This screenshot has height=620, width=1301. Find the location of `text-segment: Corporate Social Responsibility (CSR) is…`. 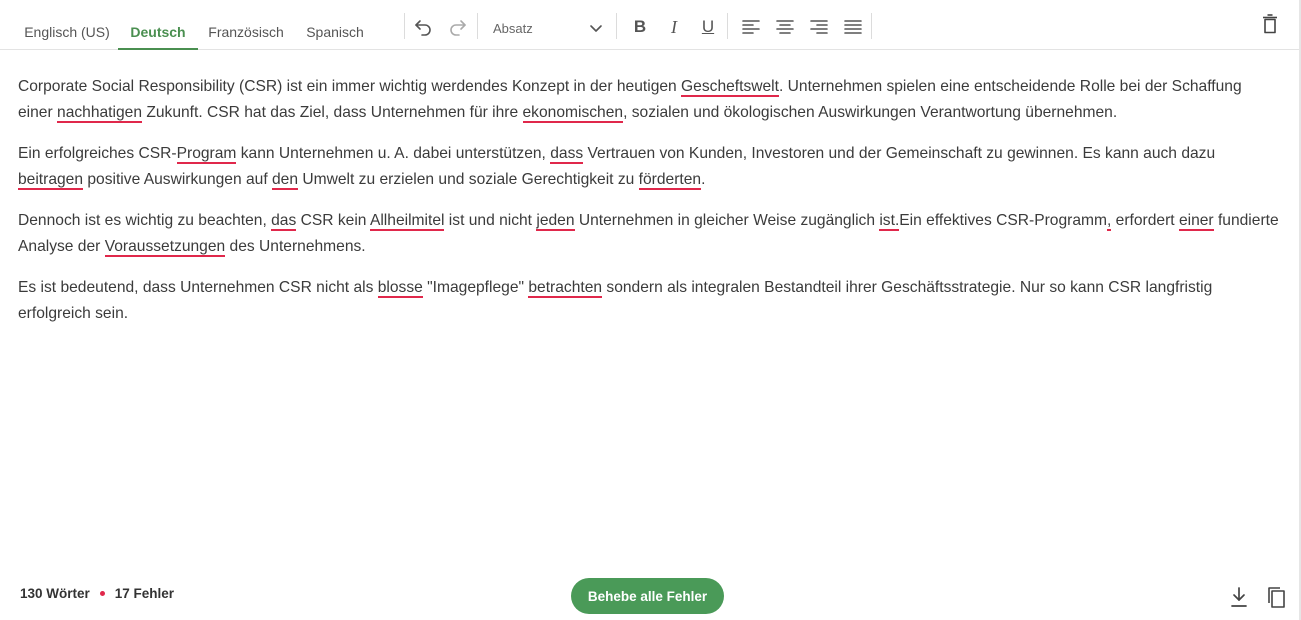

text-segment: Corporate Social Responsibility (CSR) is… is located at coordinates (350, 86).